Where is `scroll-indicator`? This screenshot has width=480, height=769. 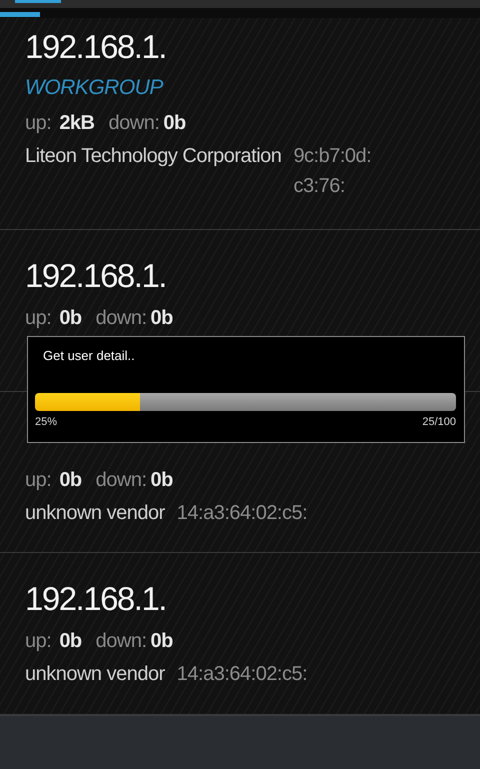 scroll-indicator is located at coordinates (38, 1).